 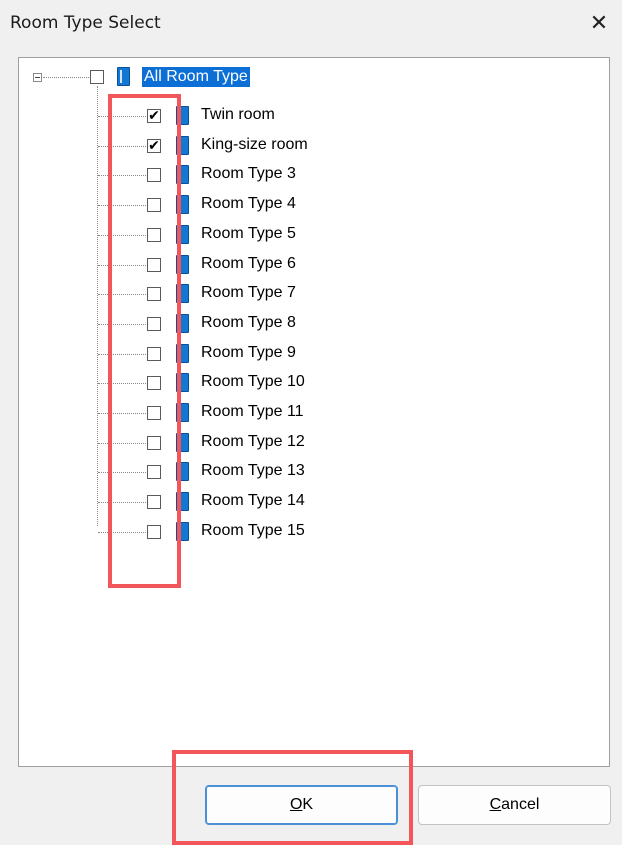 What do you see at coordinates (85, 23) in the screenshot?
I see `window-title: Room Type Select` at bounding box center [85, 23].